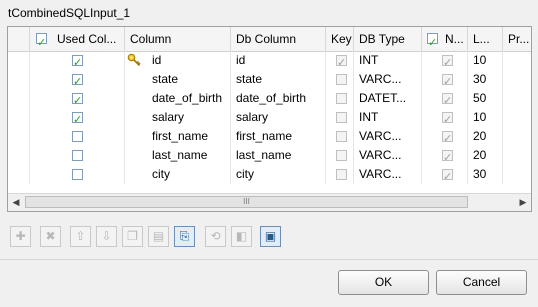 The image size is (538, 307). What do you see at coordinates (178, 79) in the screenshot?
I see `column-cell: state` at bounding box center [178, 79].